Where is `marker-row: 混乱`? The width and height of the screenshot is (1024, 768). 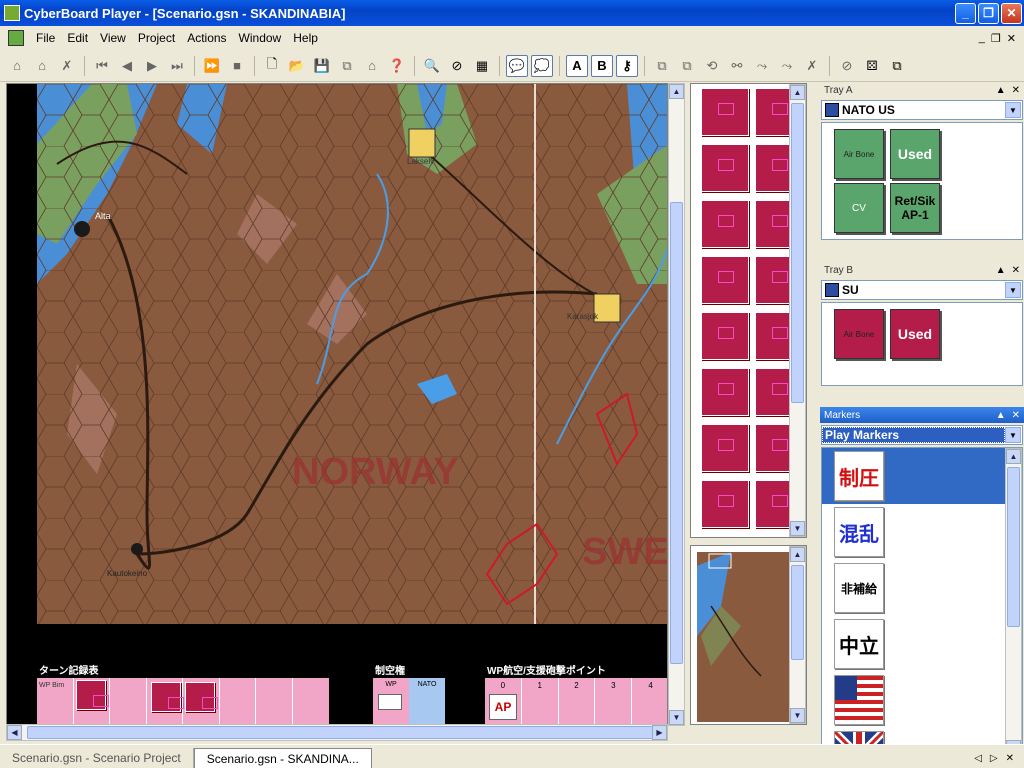 marker-row: 混乱 is located at coordinates (914, 532).